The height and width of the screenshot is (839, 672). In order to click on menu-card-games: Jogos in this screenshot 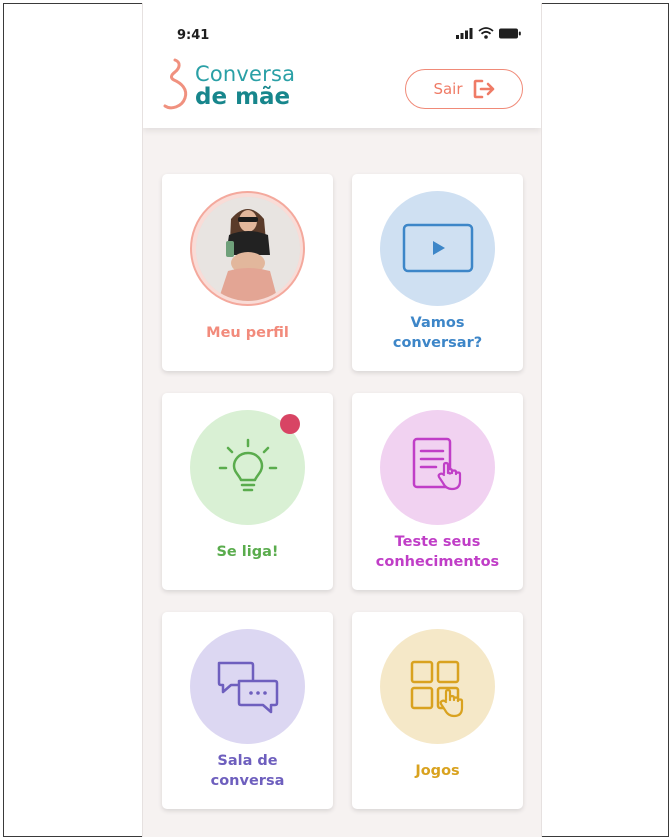, I will do `click(437, 710)`.